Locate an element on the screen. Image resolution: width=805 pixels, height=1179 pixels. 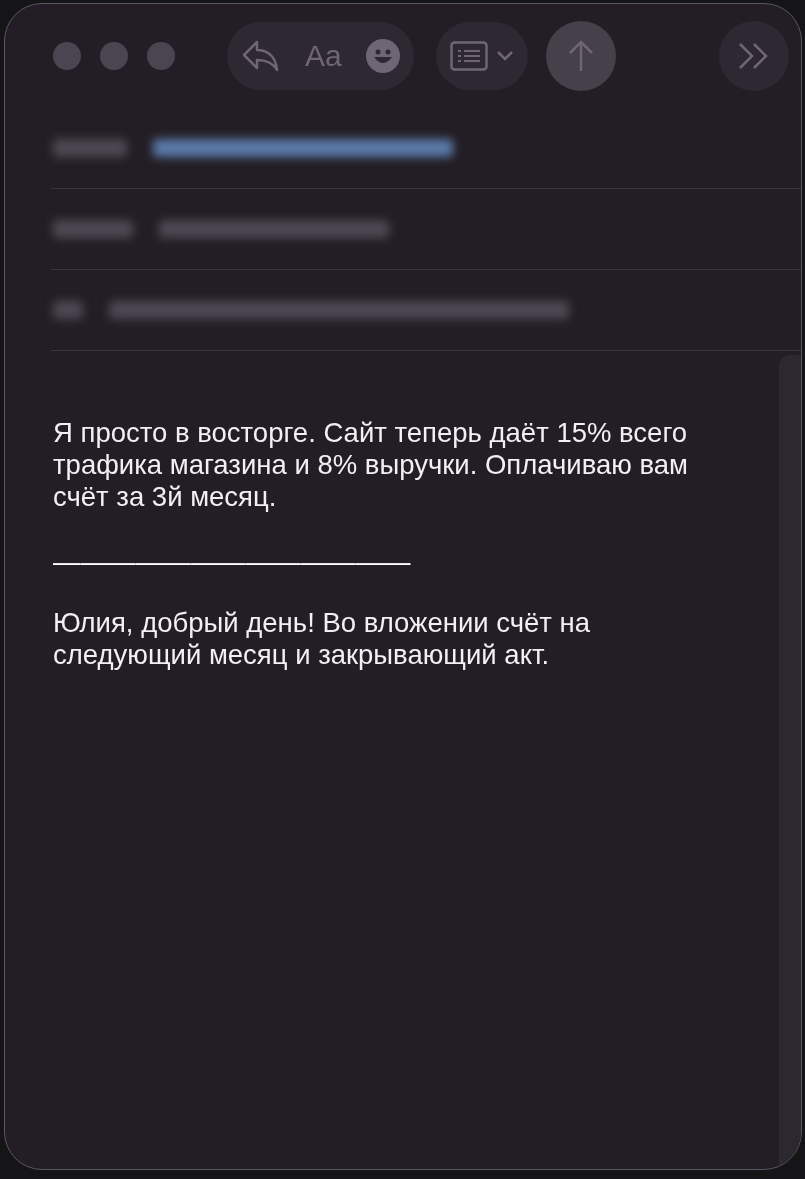
chevron-down-icon is located at coordinates (504, 56).